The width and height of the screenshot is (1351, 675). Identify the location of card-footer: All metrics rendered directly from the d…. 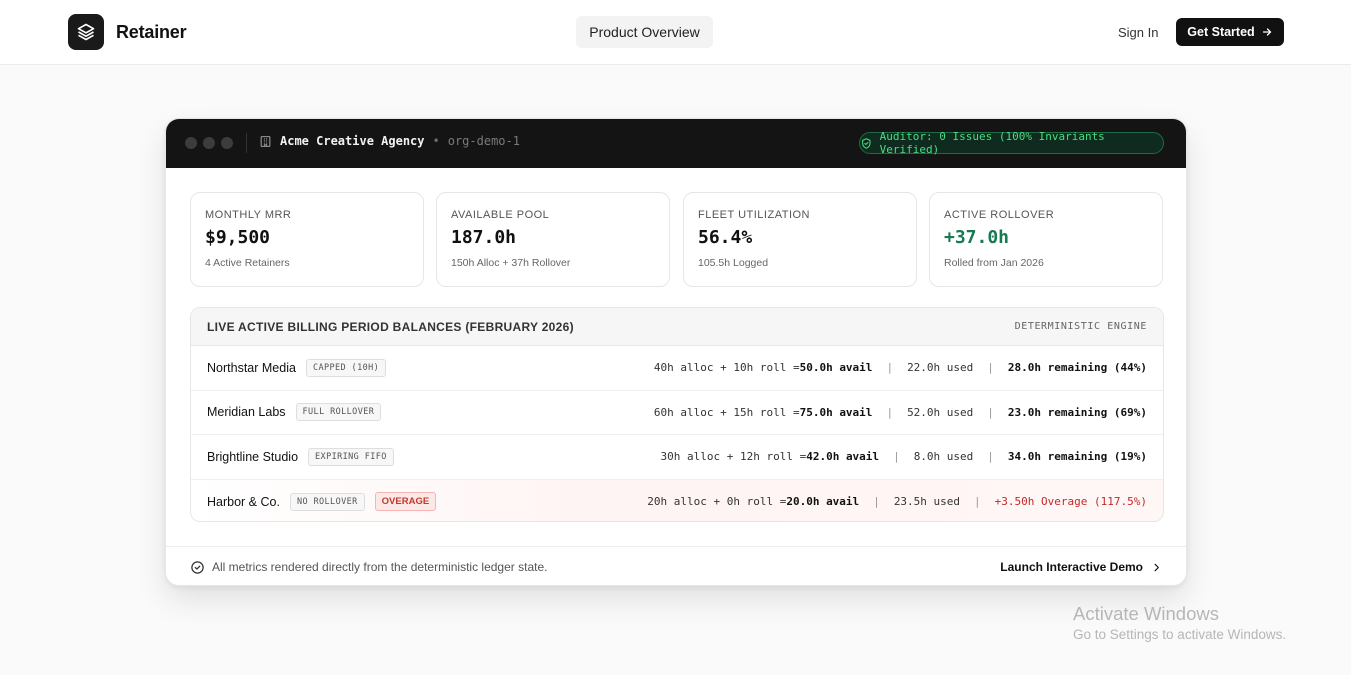
(676, 565).